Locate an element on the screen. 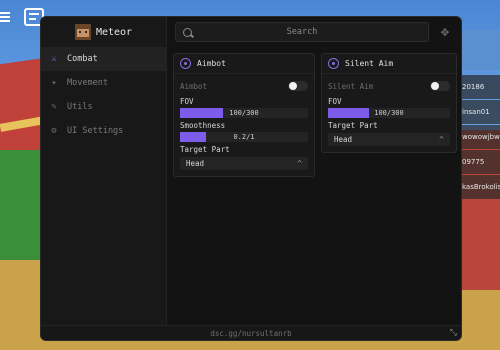 The width and height of the screenshot is (500, 350). sidebar-item-ui-settings: ⚙ UI Settings is located at coordinates (103, 131).